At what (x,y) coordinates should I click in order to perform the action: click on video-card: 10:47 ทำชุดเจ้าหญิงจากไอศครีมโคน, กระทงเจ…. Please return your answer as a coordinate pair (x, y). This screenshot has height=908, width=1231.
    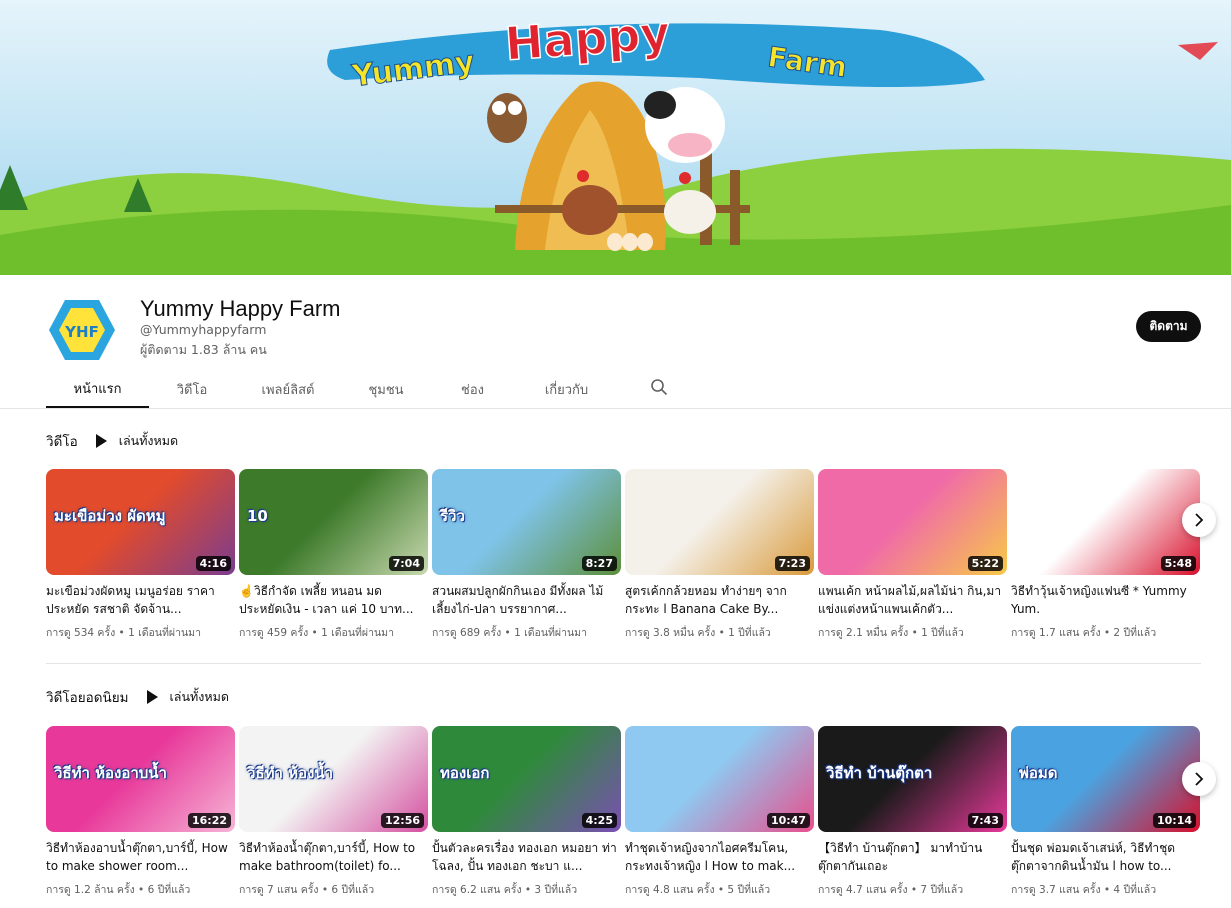
    Looking at the image, I should click on (719, 812).